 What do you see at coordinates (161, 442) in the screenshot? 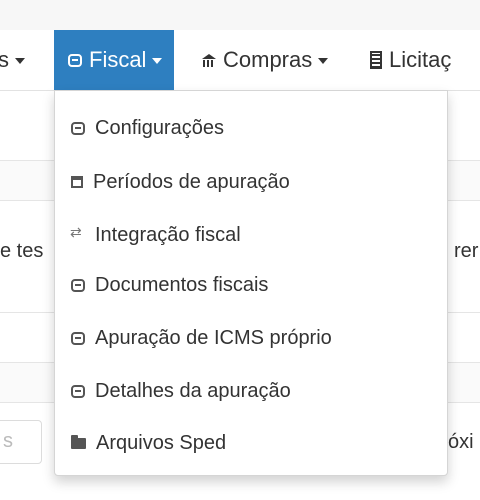
I see `menu-item-label: Arquivos Sped` at bounding box center [161, 442].